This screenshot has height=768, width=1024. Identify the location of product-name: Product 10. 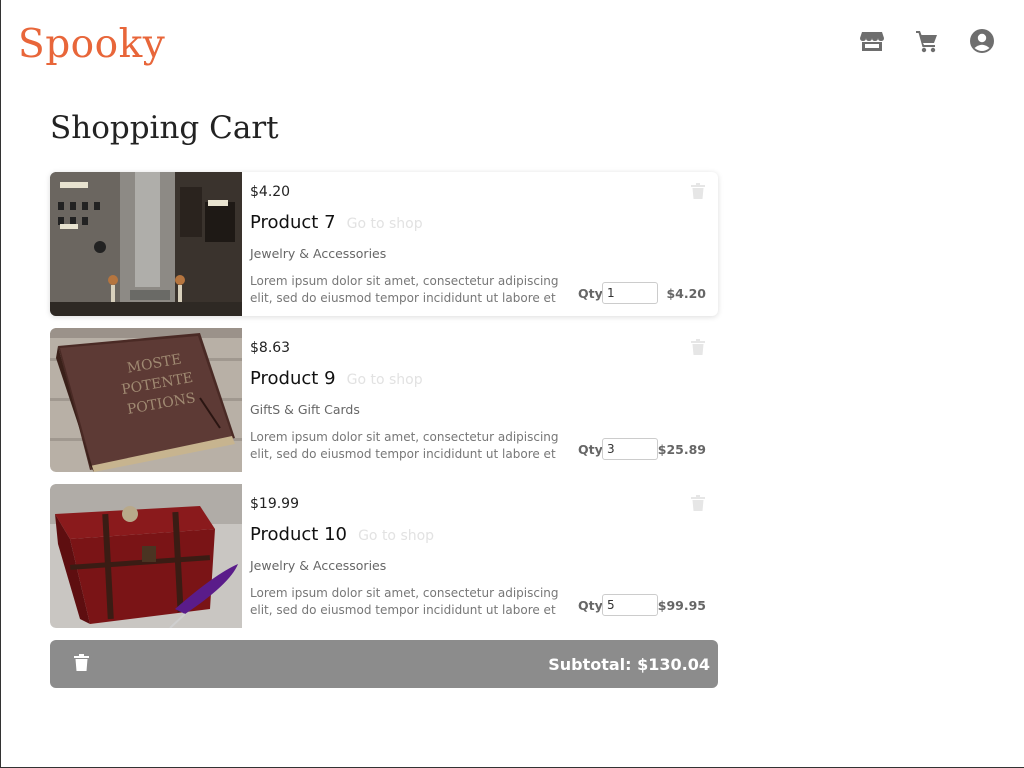
(298, 534).